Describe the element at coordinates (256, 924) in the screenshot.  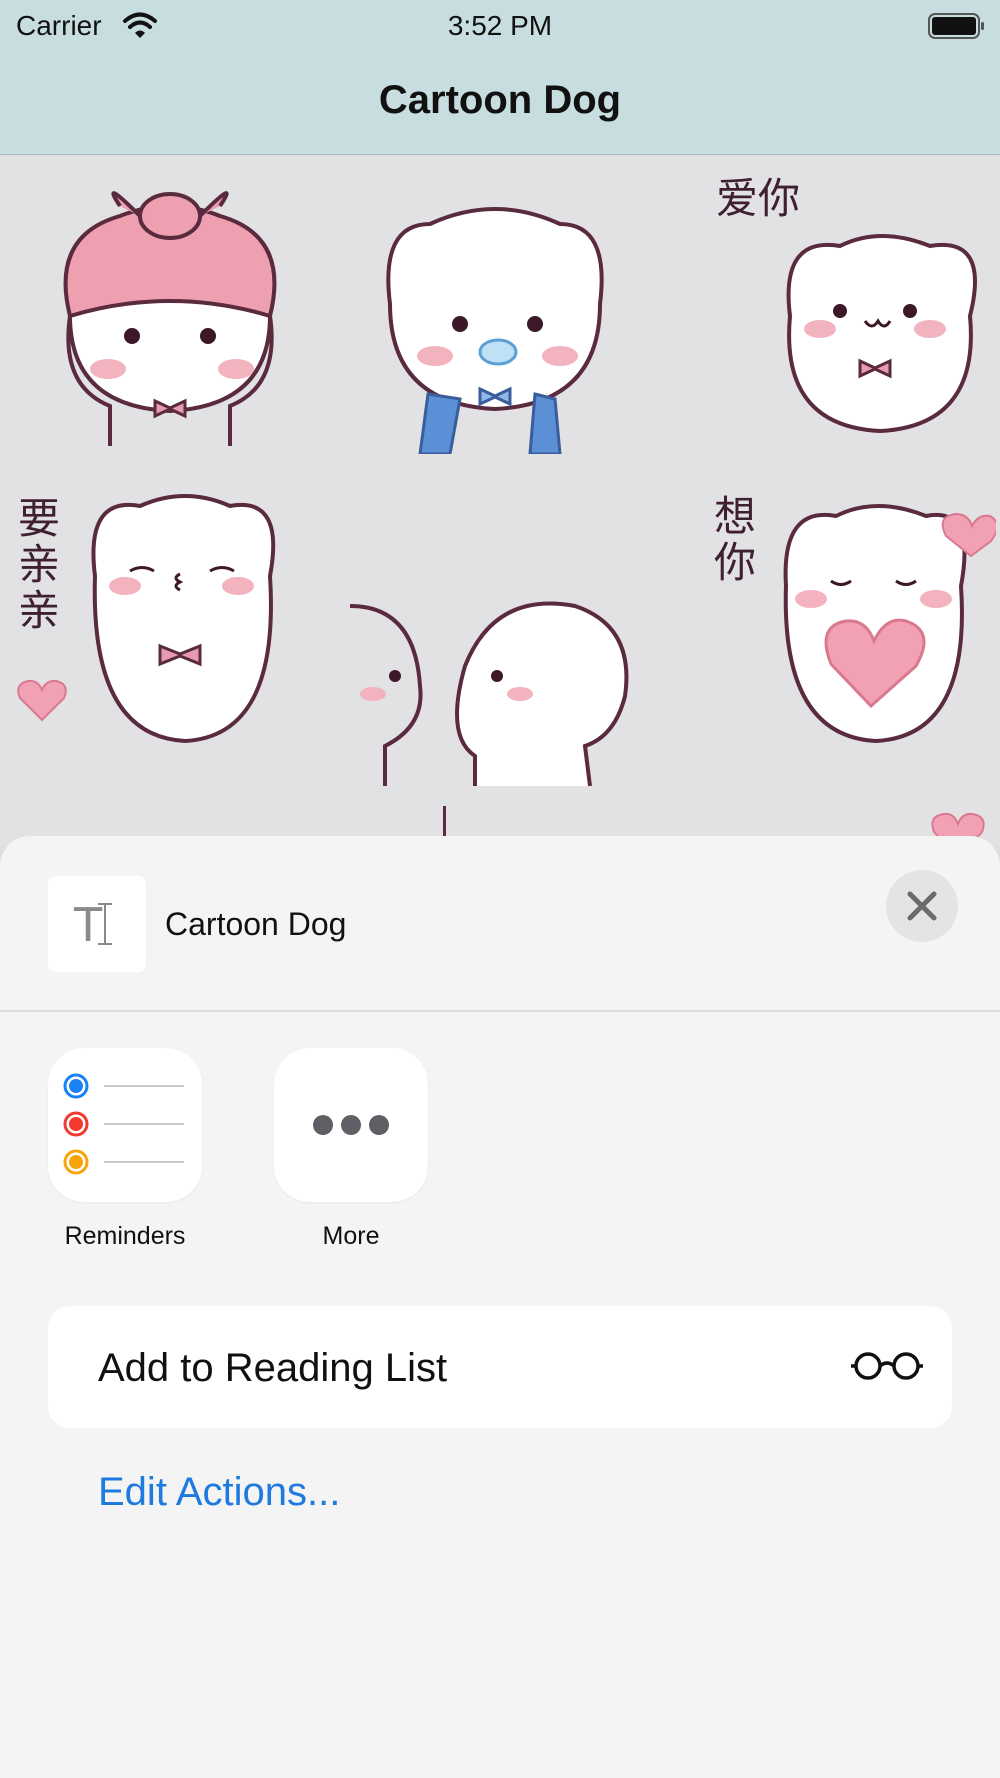
I see `share-title: Cartoon Dog` at that location.